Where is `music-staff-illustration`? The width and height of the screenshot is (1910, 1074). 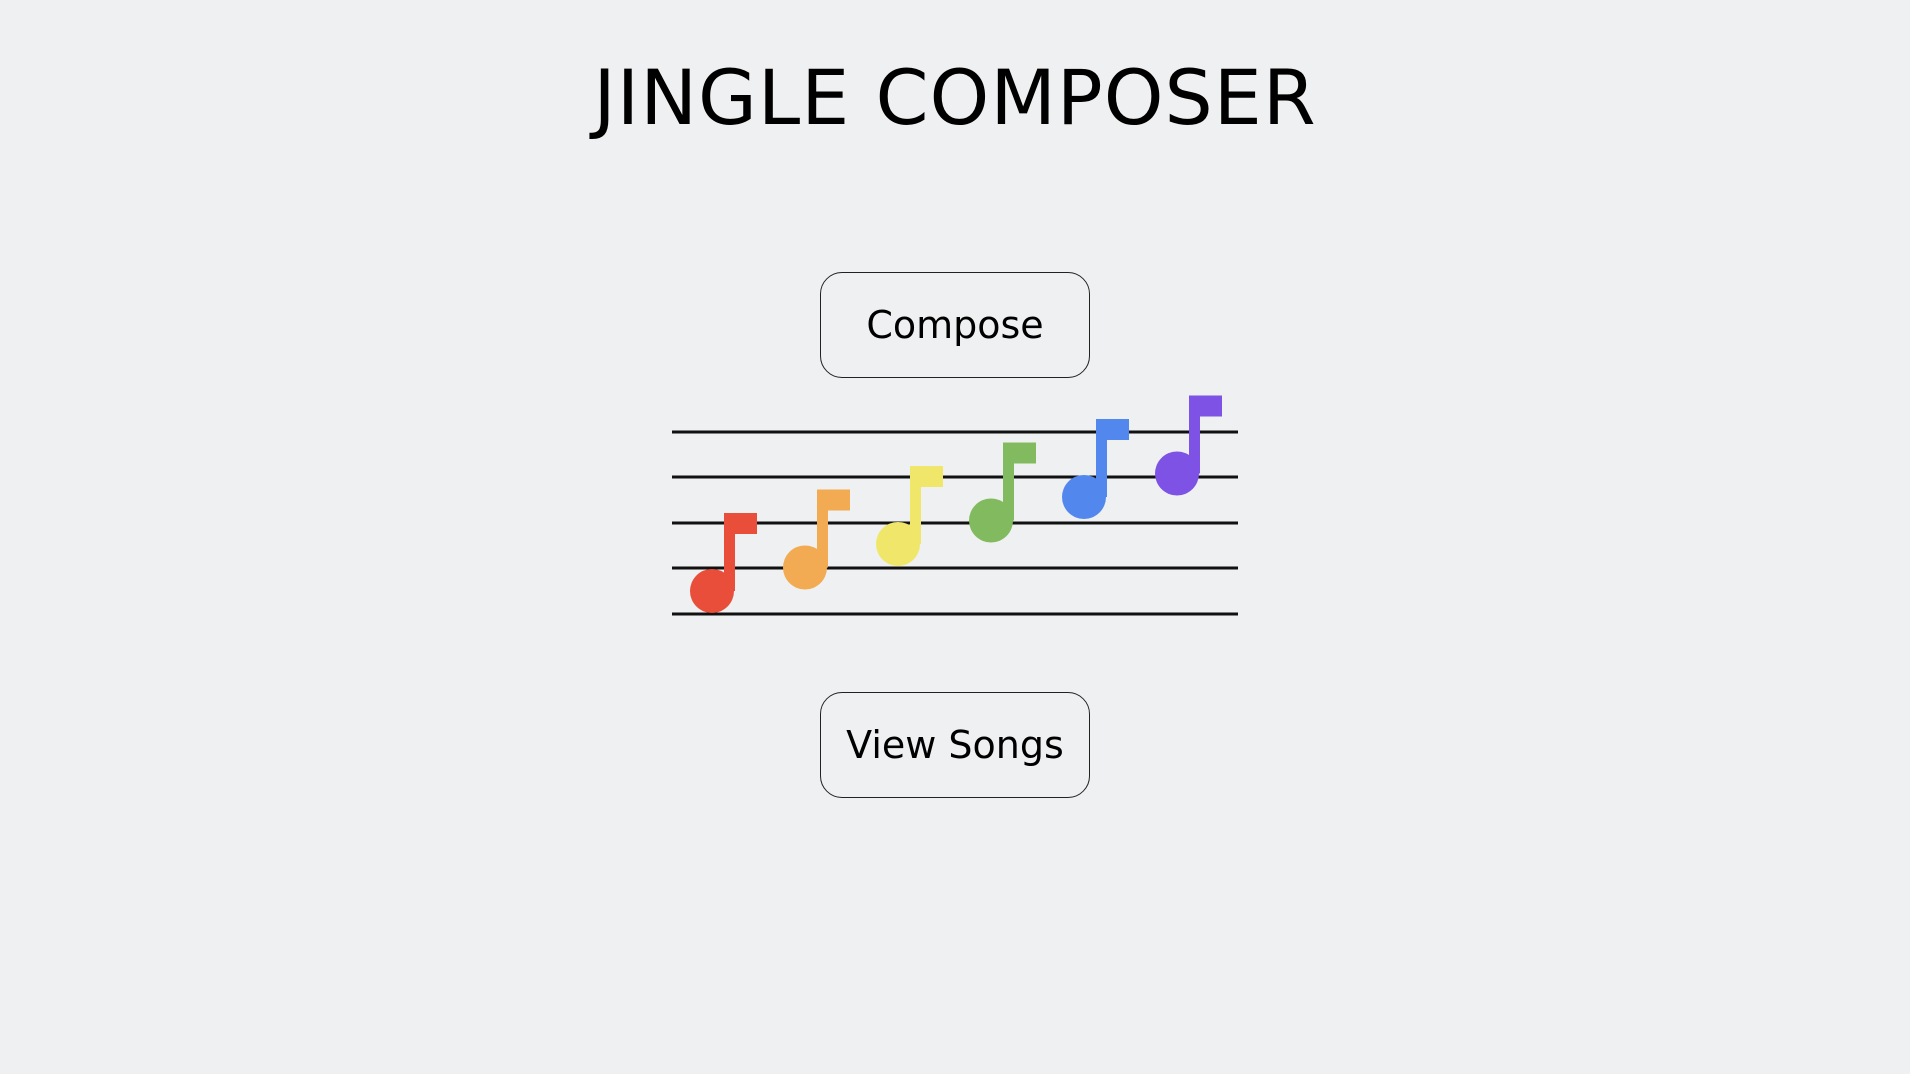 music-staff-illustration is located at coordinates (955, 505).